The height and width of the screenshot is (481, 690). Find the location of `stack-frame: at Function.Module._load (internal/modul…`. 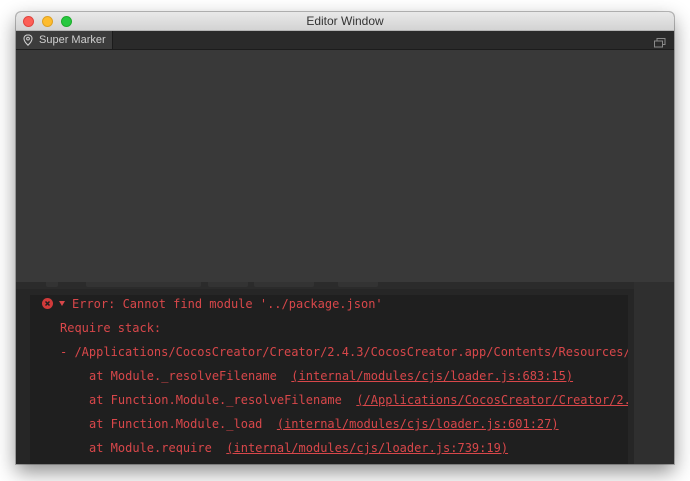

stack-frame: at Function.Module._load (internal/modul… is located at coordinates (324, 424).